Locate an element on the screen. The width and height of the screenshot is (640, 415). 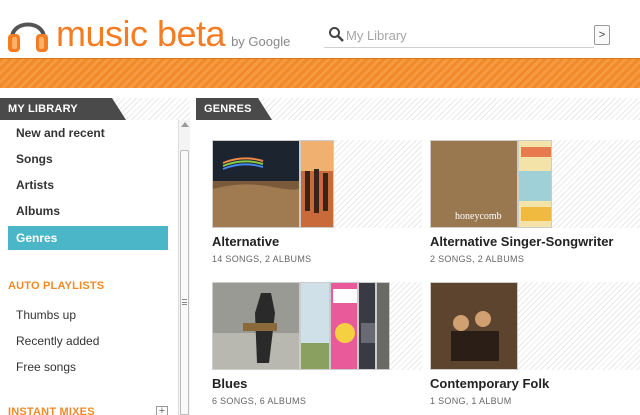
tab-genres: GENRES is located at coordinates (234, 109).